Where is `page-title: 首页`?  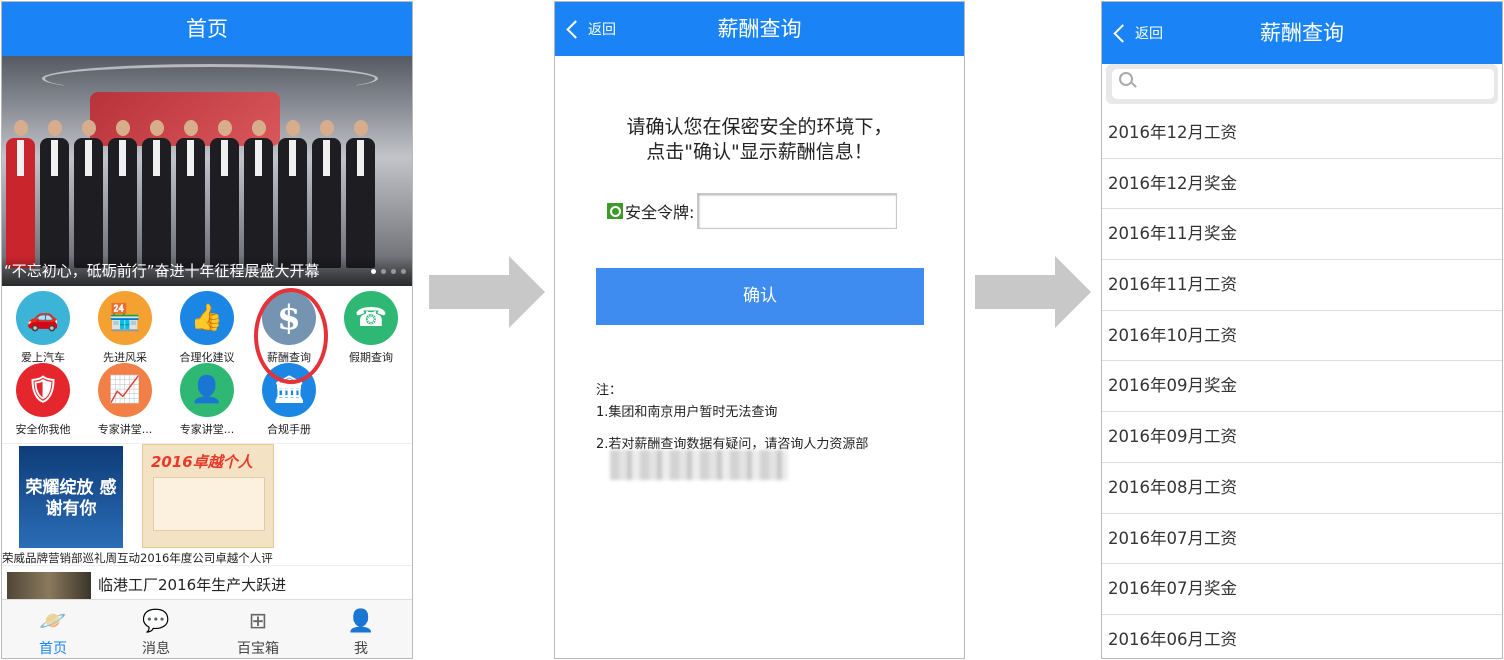
page-title: 首页 is located at coordinates (207, 29).